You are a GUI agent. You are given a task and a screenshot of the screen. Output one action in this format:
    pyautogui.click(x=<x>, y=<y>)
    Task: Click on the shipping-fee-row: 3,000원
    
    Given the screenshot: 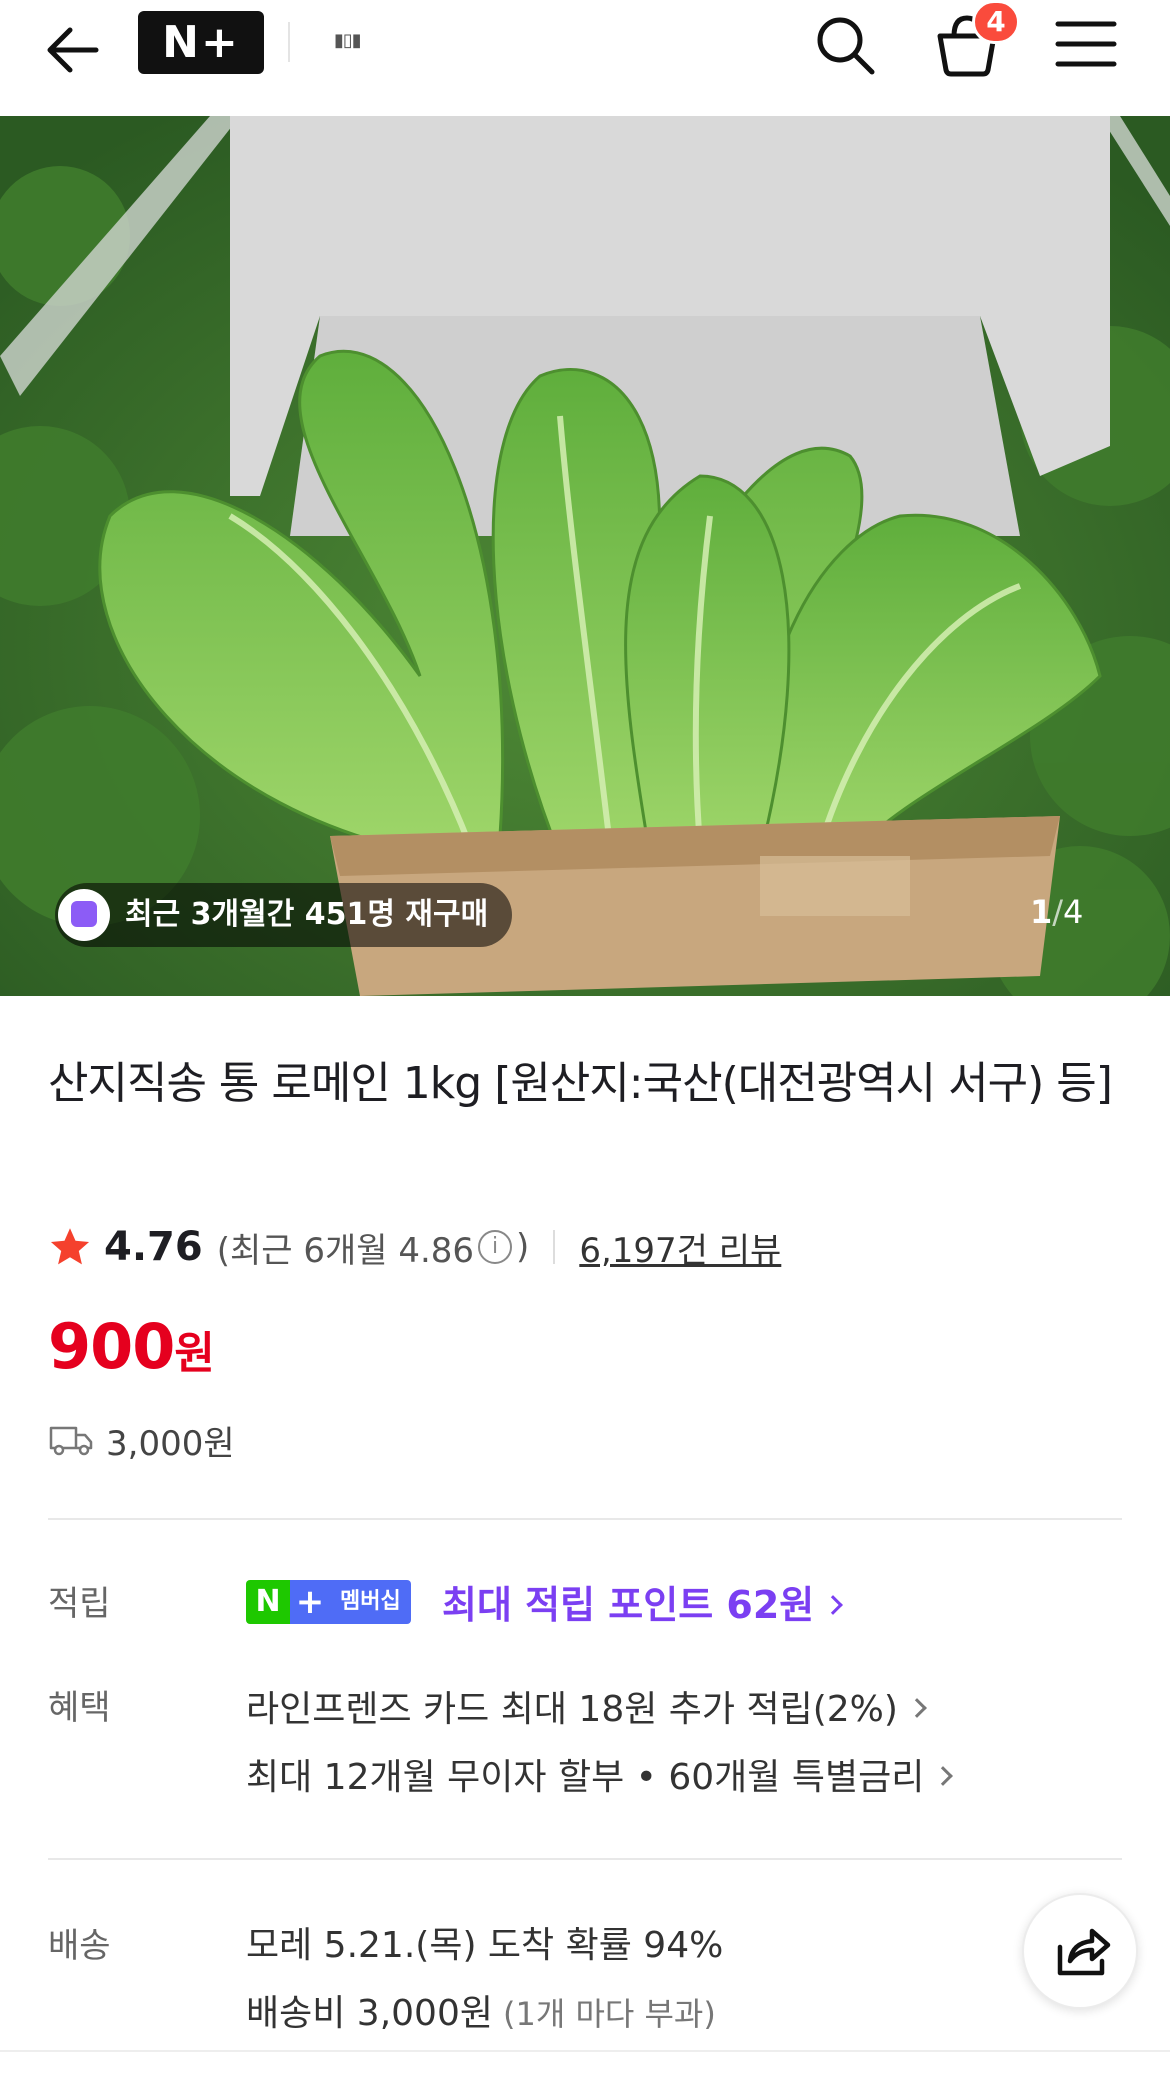 What is the action you would take?
    pyautogui.click(x=141, y=1441)
    